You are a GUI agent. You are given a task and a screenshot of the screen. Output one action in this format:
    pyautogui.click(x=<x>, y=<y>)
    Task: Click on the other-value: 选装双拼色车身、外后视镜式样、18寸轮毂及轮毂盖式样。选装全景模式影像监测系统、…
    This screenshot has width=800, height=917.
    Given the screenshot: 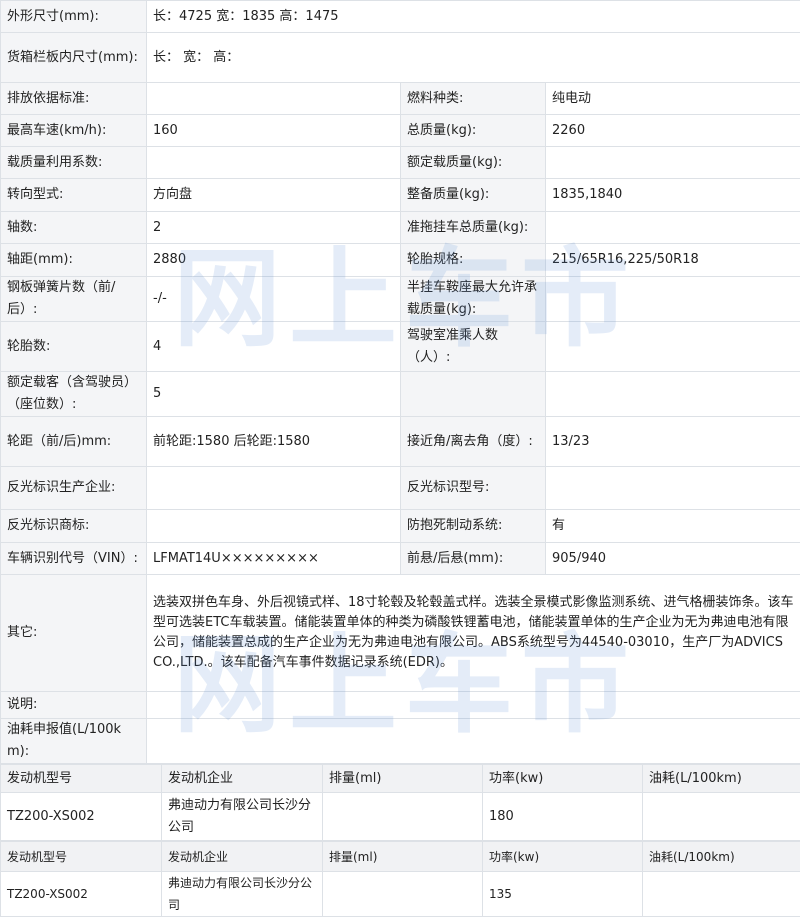 What is the action you would take?
    pyautogui.click(x=473, y=633)
    